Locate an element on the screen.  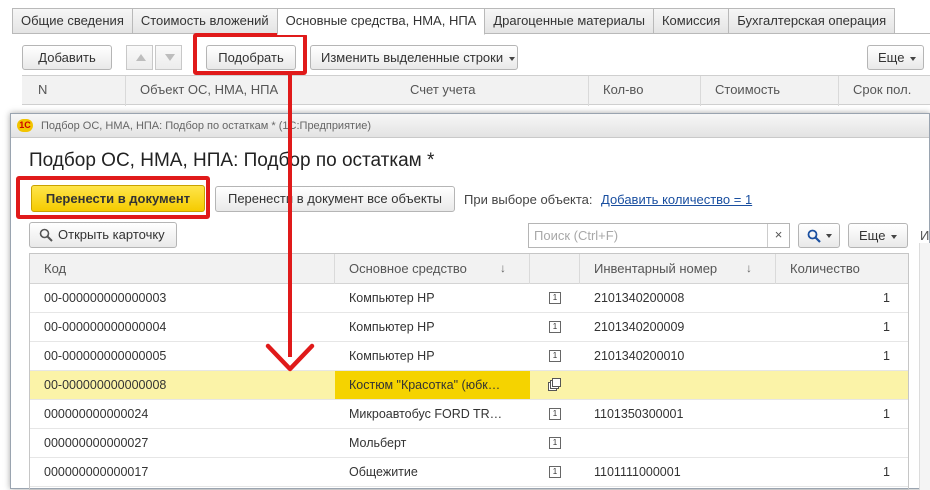
annotation-arrow is located at coordinates (290, 223).